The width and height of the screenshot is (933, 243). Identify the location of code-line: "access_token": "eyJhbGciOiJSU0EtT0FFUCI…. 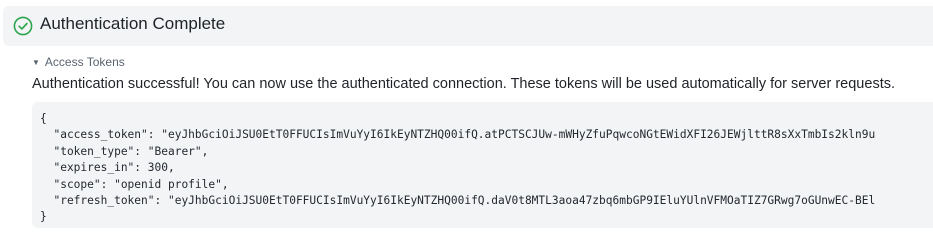
(458, 135).